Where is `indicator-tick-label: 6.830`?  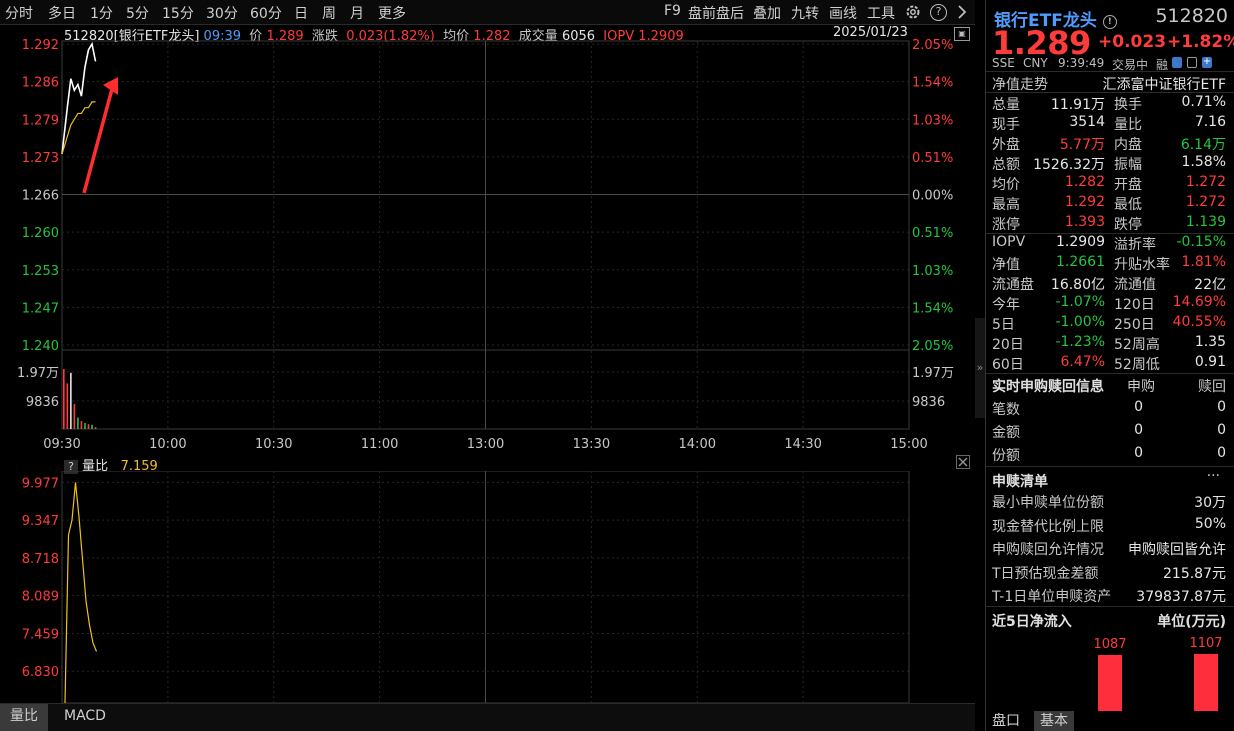
indicator-tick-label: 6.830 is located at coordinates (40, 672).